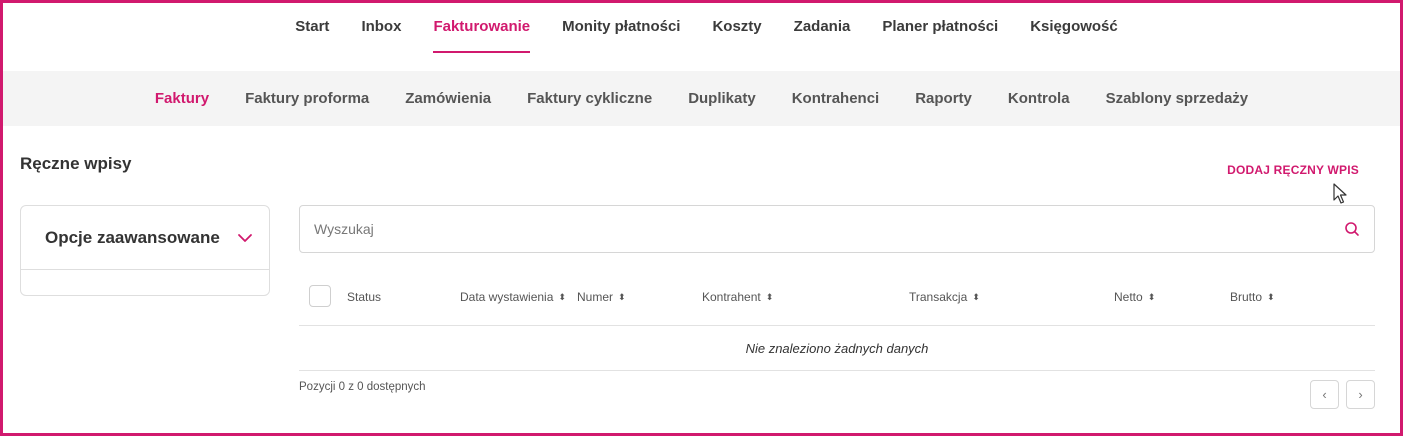 The height and width of the screenshot is (436, 1403). I want to click on top-nav-item-monity-platnosci: Monity płatności, so click(621, 36).